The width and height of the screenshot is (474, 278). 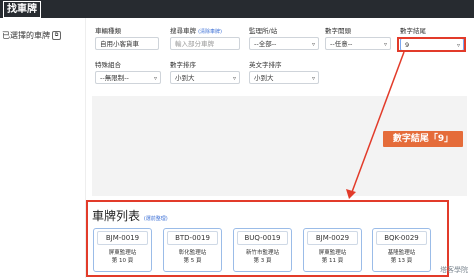 I want to click on plate-number: BTD-0019, so click(x=192, y=238).